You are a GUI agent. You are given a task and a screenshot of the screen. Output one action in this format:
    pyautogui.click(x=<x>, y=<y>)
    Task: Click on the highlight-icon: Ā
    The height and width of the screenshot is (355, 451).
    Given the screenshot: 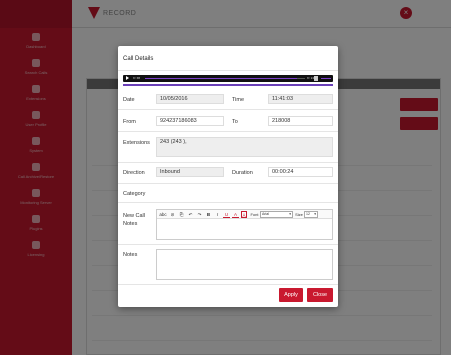 What is the action you would take?
    pyautogui.click(x=244, y=214)
    